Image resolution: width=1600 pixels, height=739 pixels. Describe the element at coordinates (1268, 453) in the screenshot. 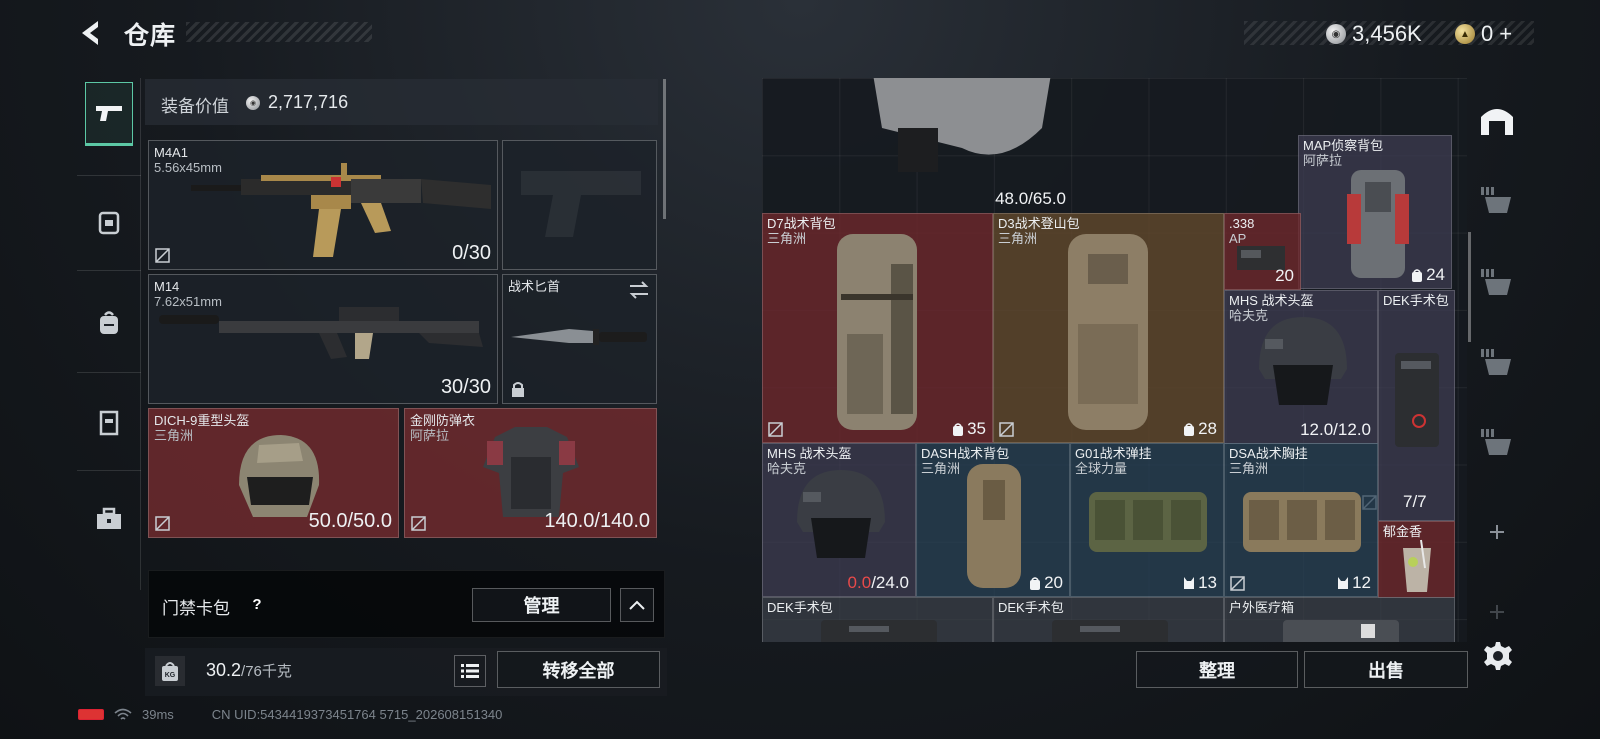

I see `stash-item-name: DSA战术胸挂` at that location.